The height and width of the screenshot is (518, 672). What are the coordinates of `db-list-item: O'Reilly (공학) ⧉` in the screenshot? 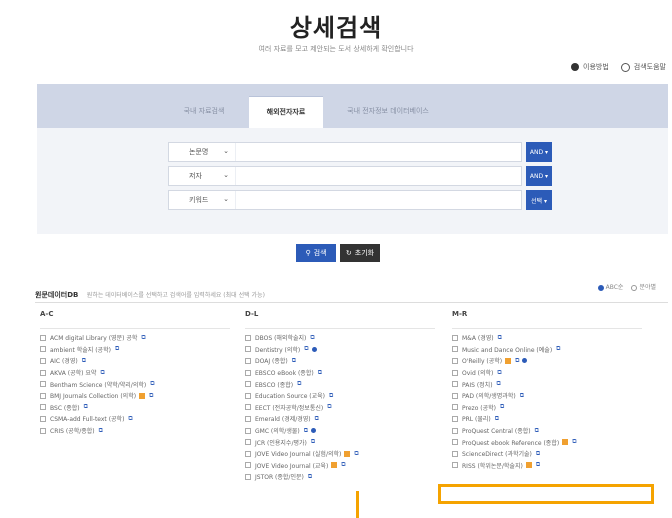 It's located at (514, 361).